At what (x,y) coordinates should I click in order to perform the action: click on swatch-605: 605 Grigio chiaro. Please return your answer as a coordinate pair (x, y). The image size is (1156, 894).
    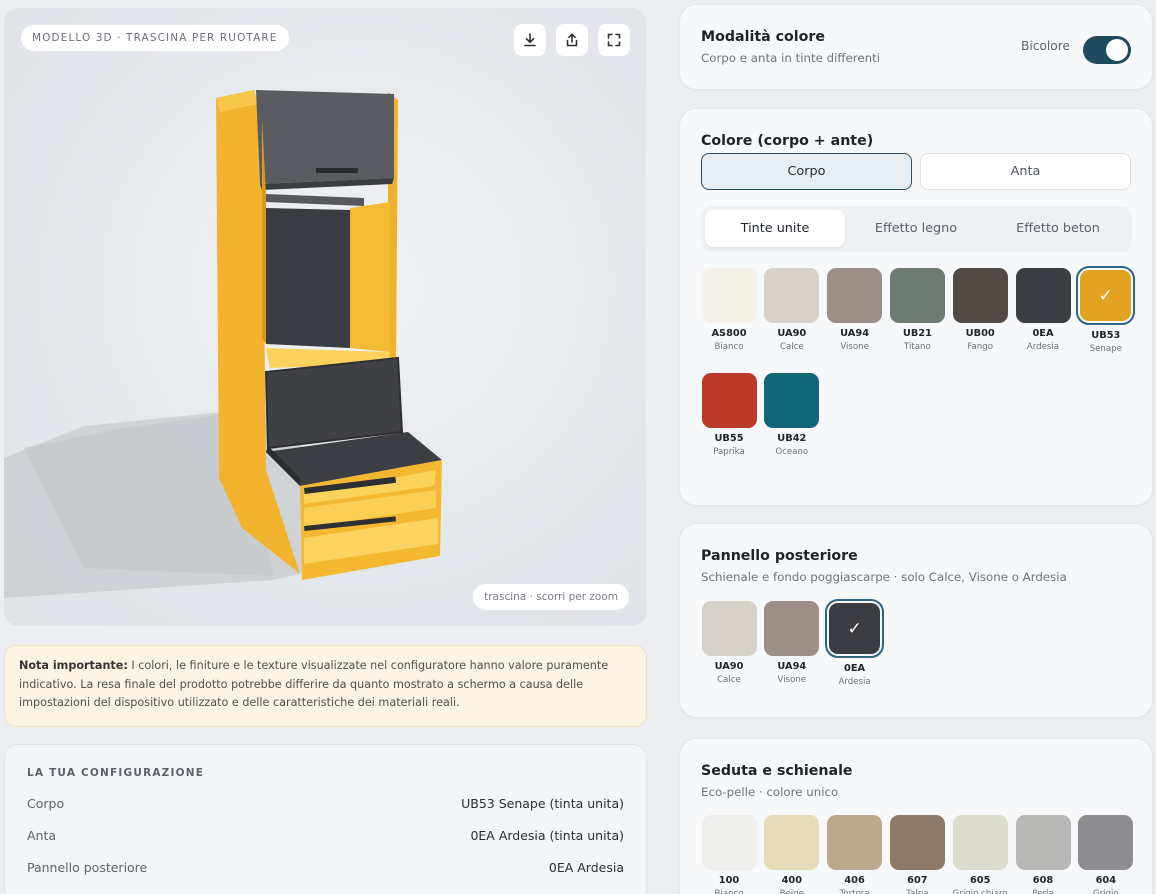
    Looking at the image, I should click on (980, 854).